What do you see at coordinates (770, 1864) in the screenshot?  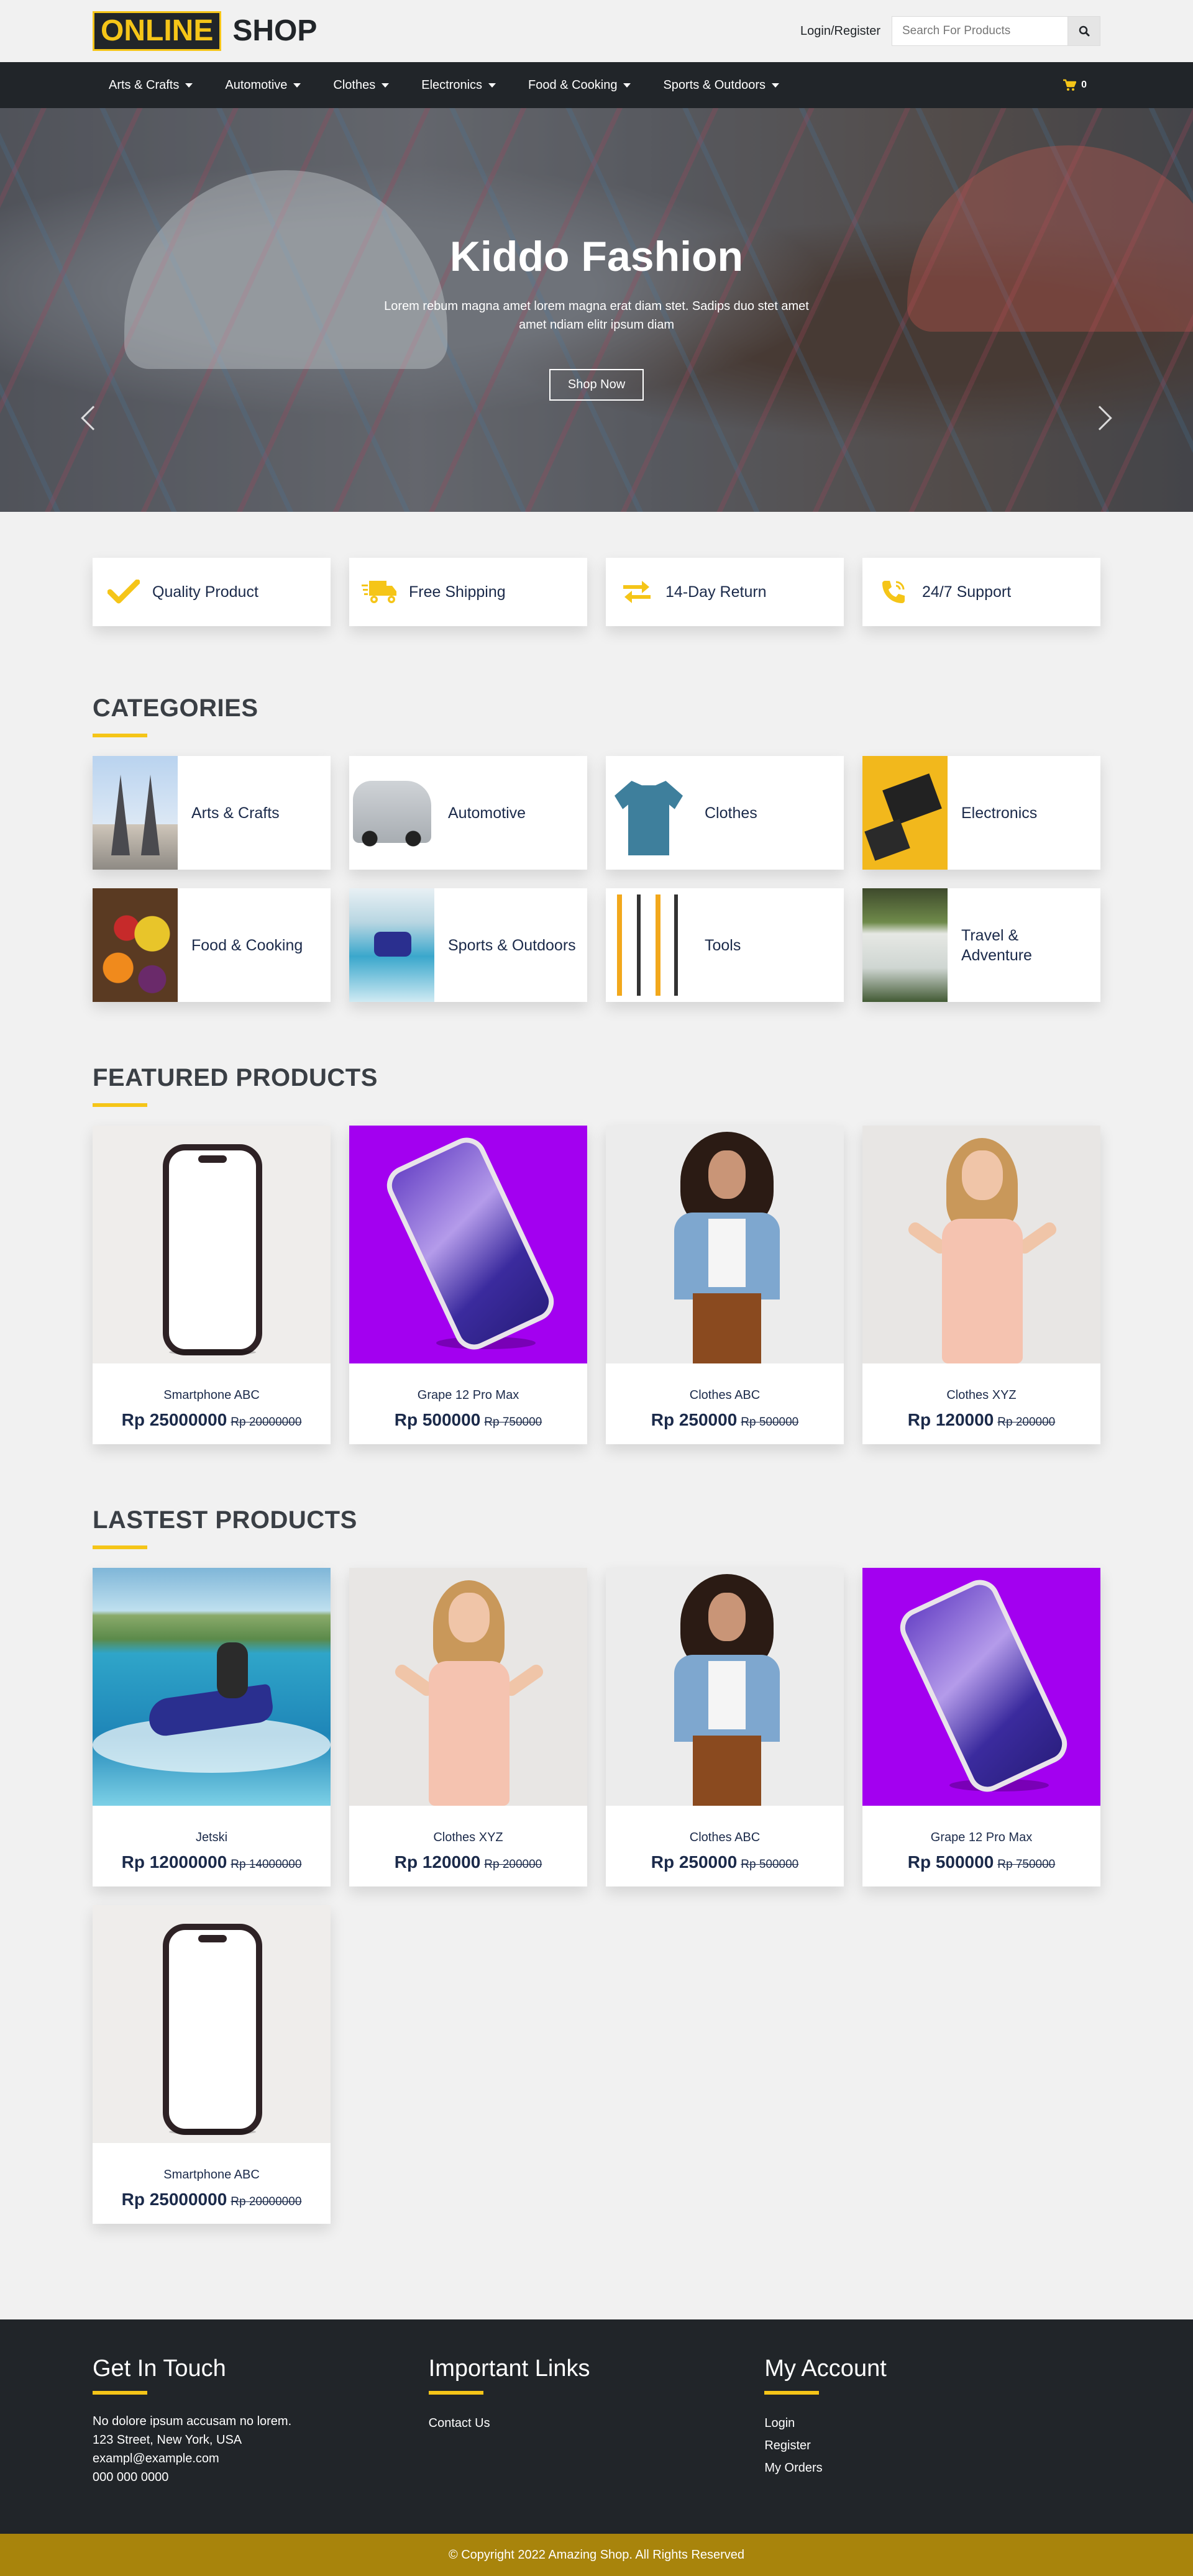 I see `product-old-price: Rp 500000` at bounding box center [770, 1864].